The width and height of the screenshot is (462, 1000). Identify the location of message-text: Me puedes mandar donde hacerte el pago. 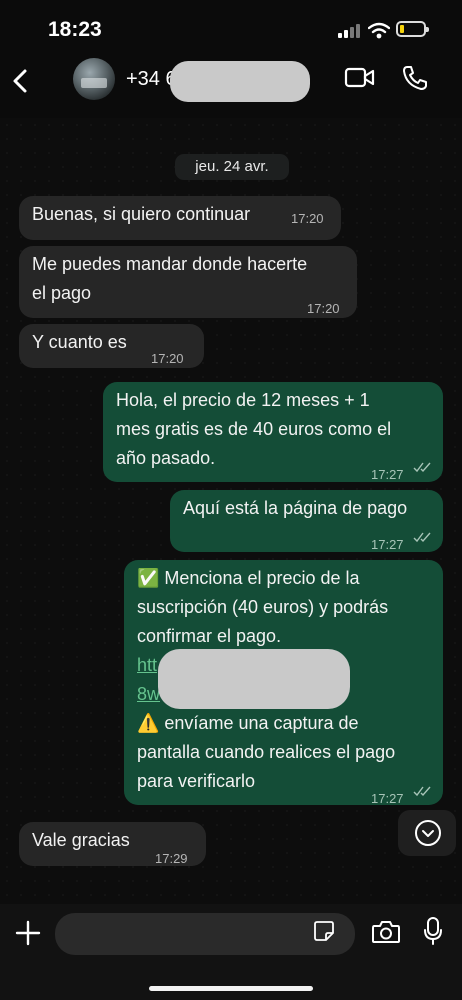
(169, 279).